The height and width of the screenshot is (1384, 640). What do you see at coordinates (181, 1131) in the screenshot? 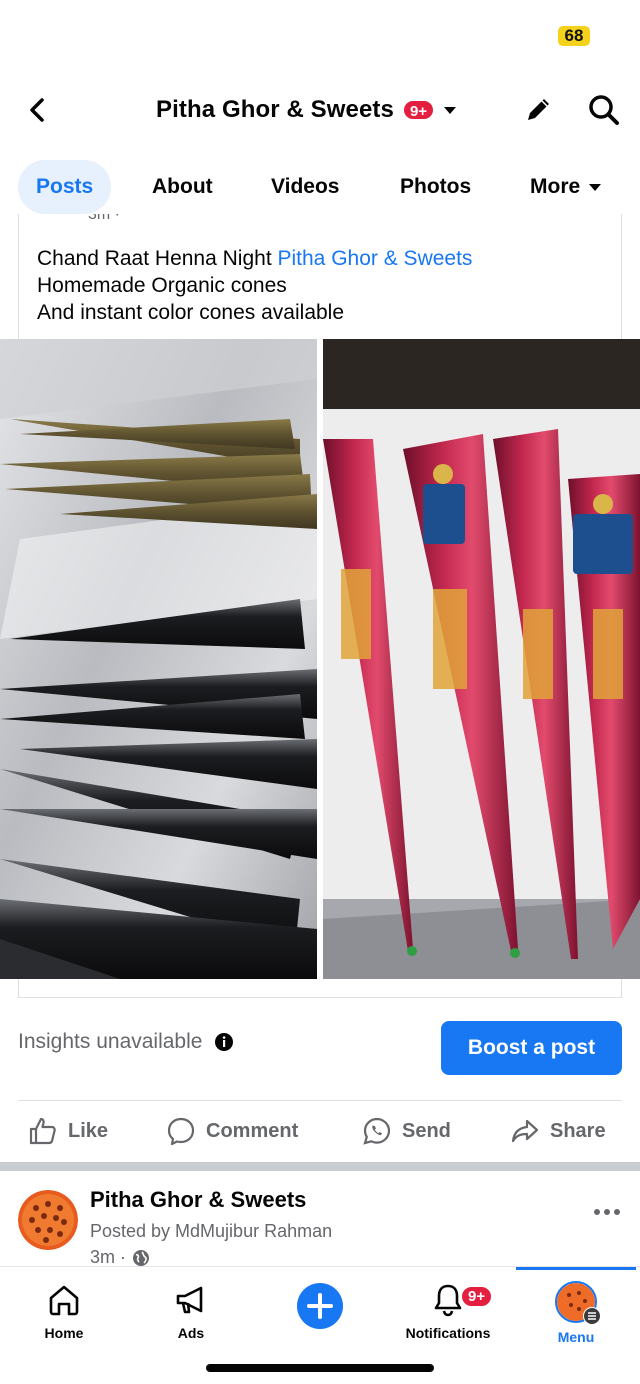
I see `comment-icon` at bounding box center [181, 1131].